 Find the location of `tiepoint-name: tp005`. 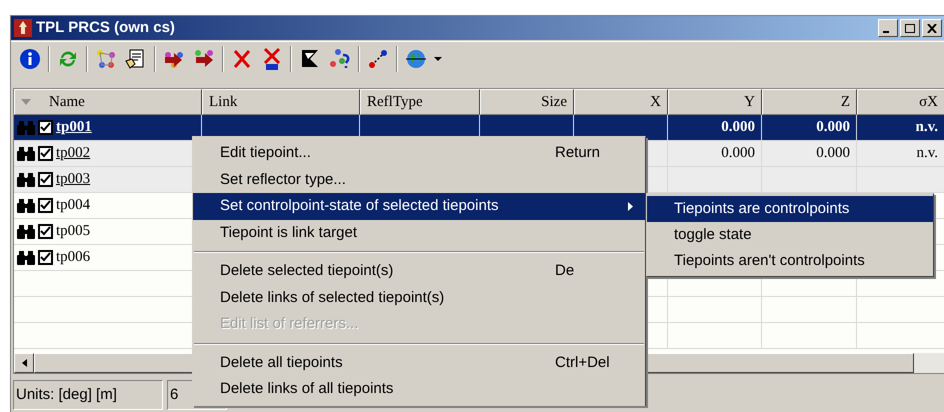

tiepoint-name: tp005 is located at coordinates (73, 232).